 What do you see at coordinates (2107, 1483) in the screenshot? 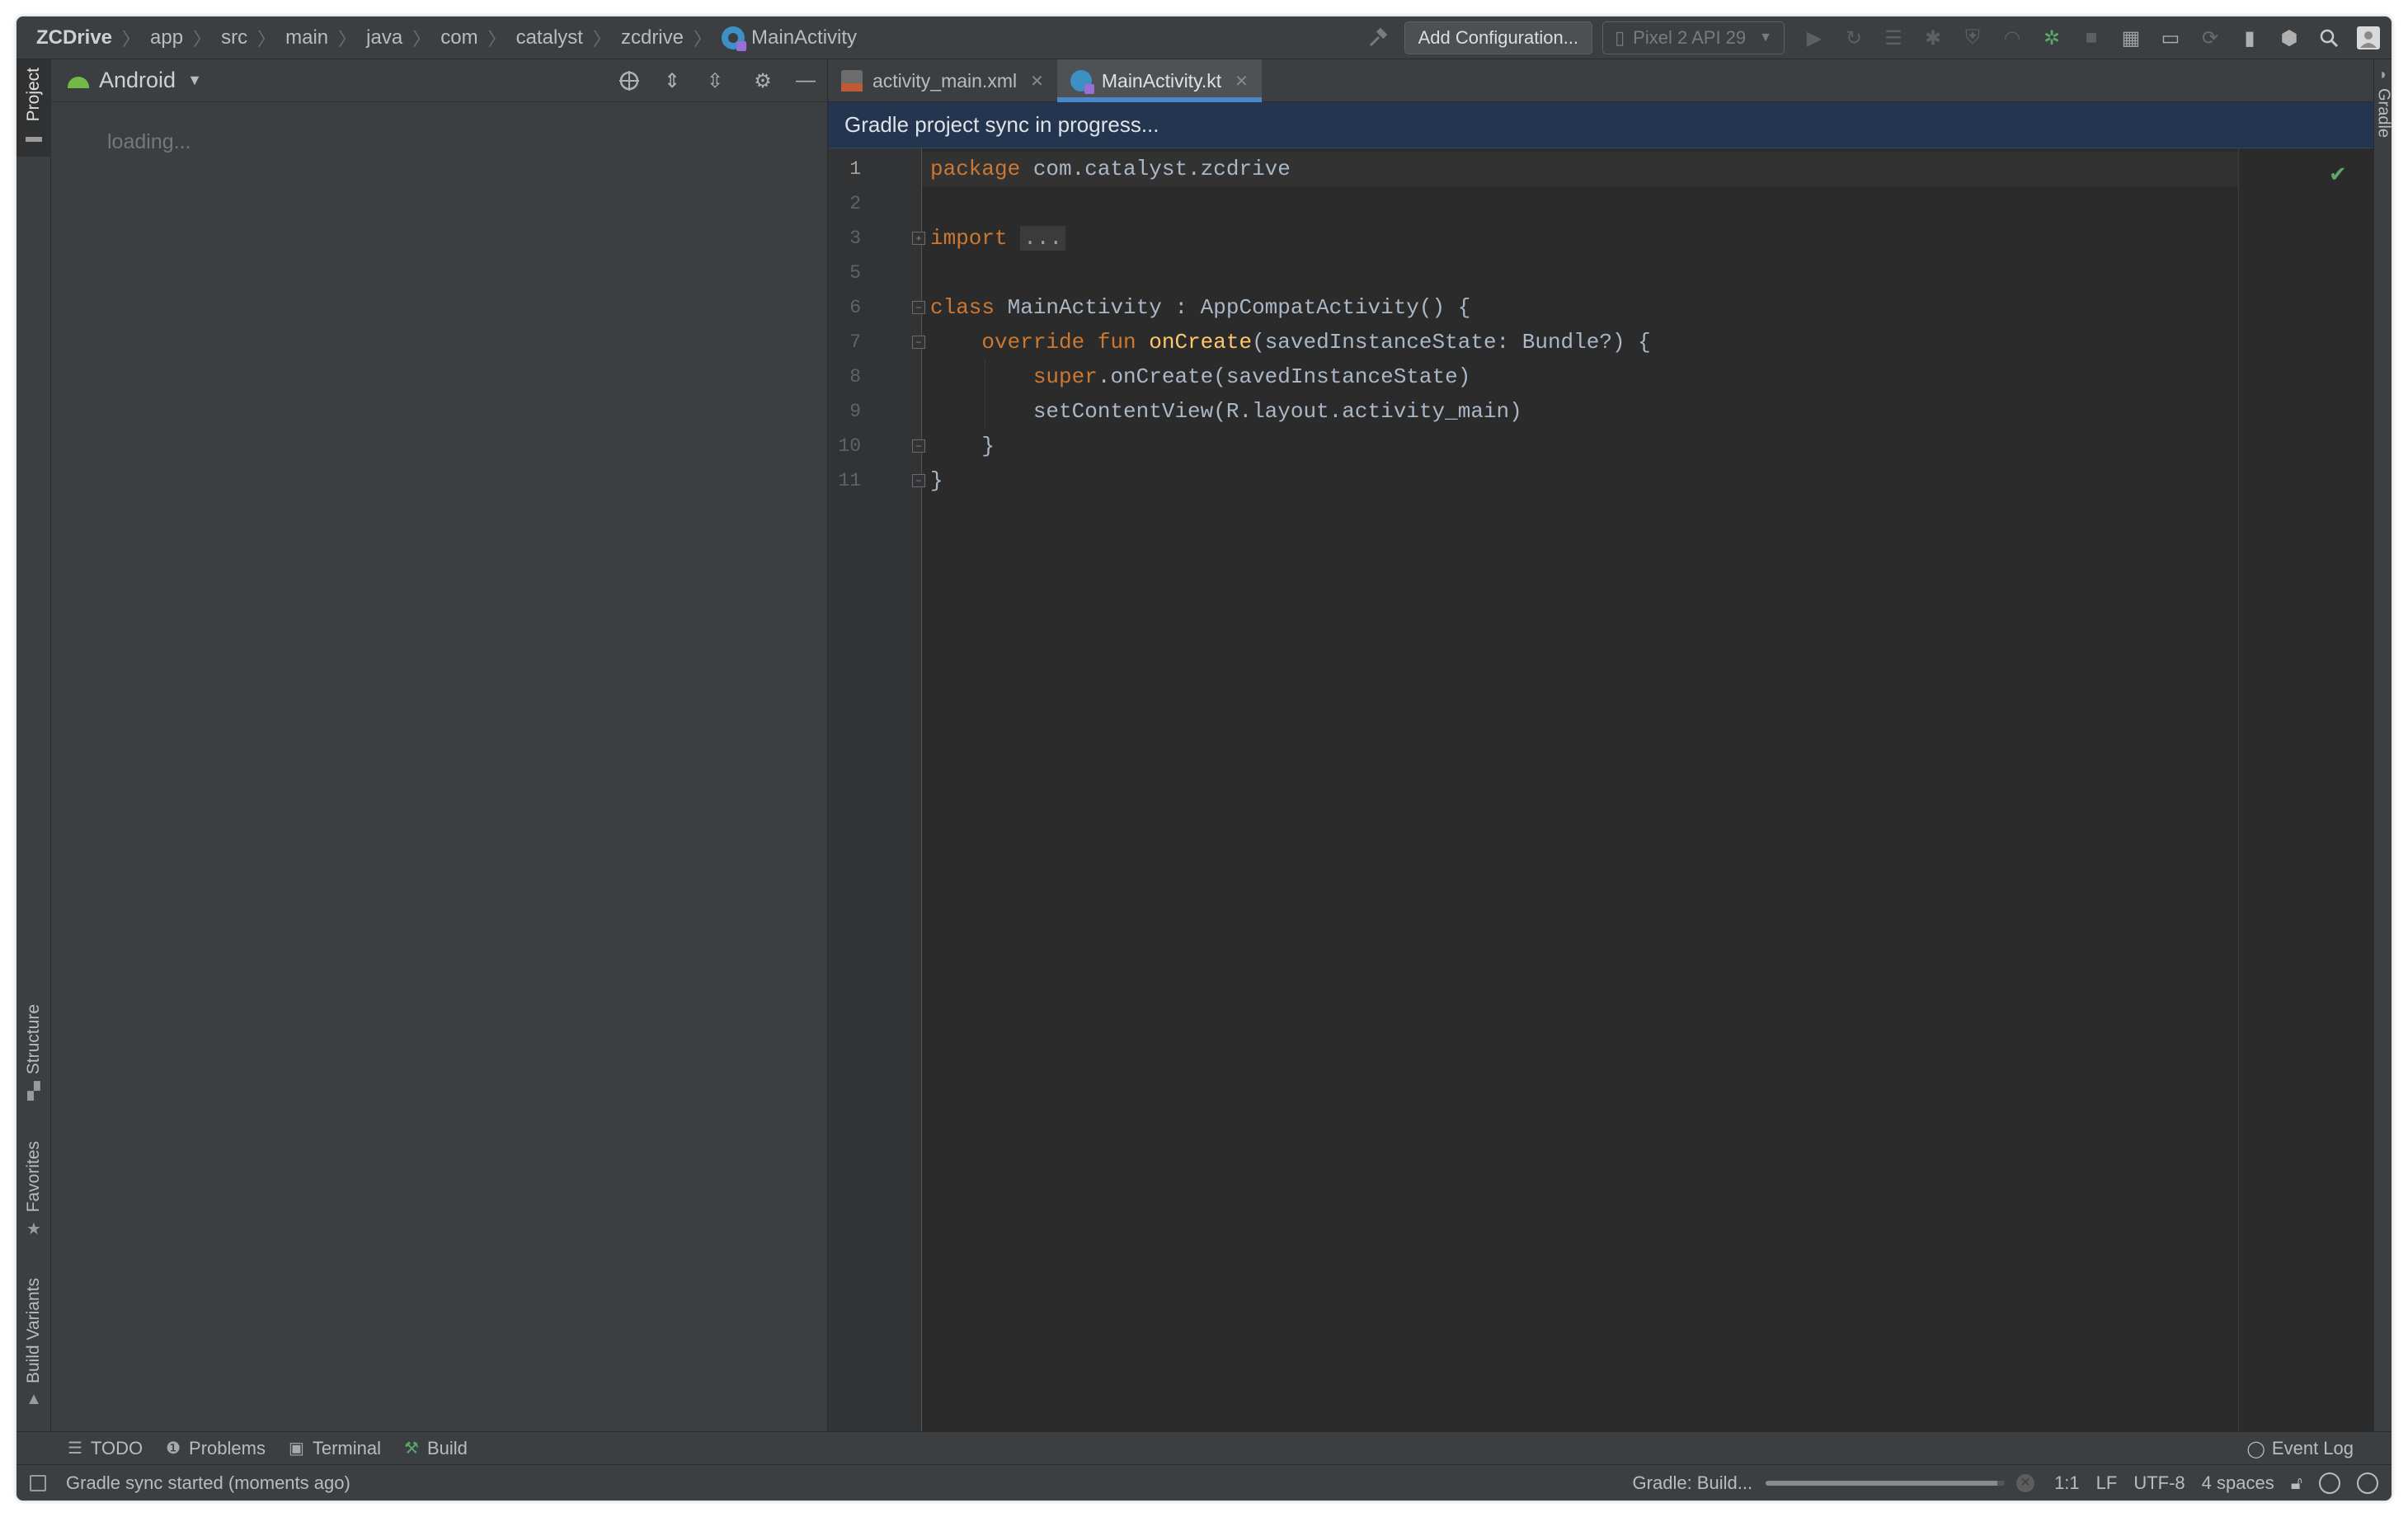
I see `line-separator: LF` at bounding box center [2107, 1483].